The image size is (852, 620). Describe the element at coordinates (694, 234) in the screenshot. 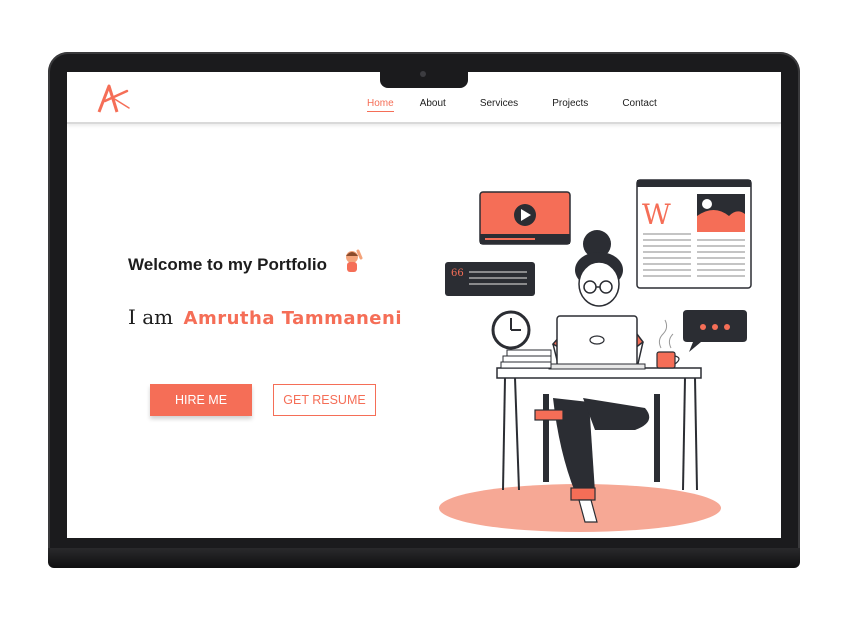

I see `article-card-icon: W` at that location.